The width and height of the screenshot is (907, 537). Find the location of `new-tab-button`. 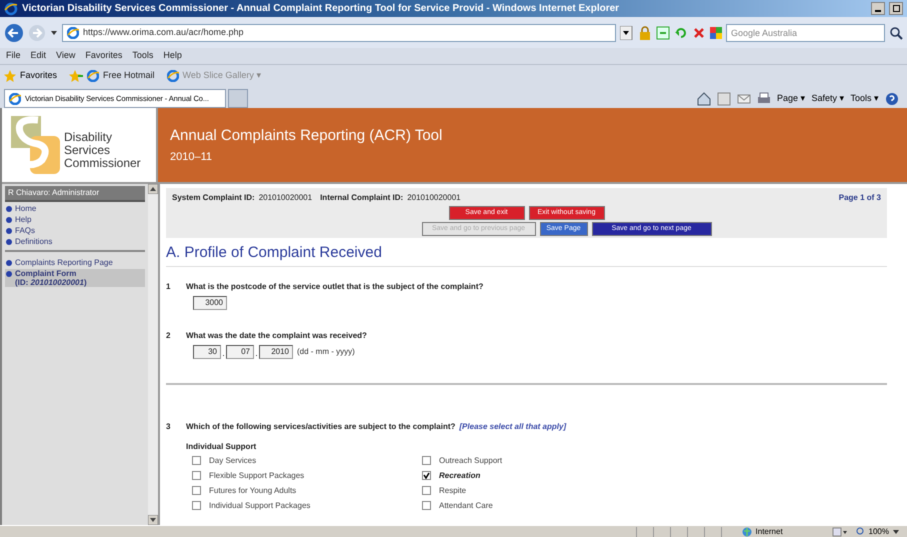

new-tab-button is located at coordinates (238, 98).